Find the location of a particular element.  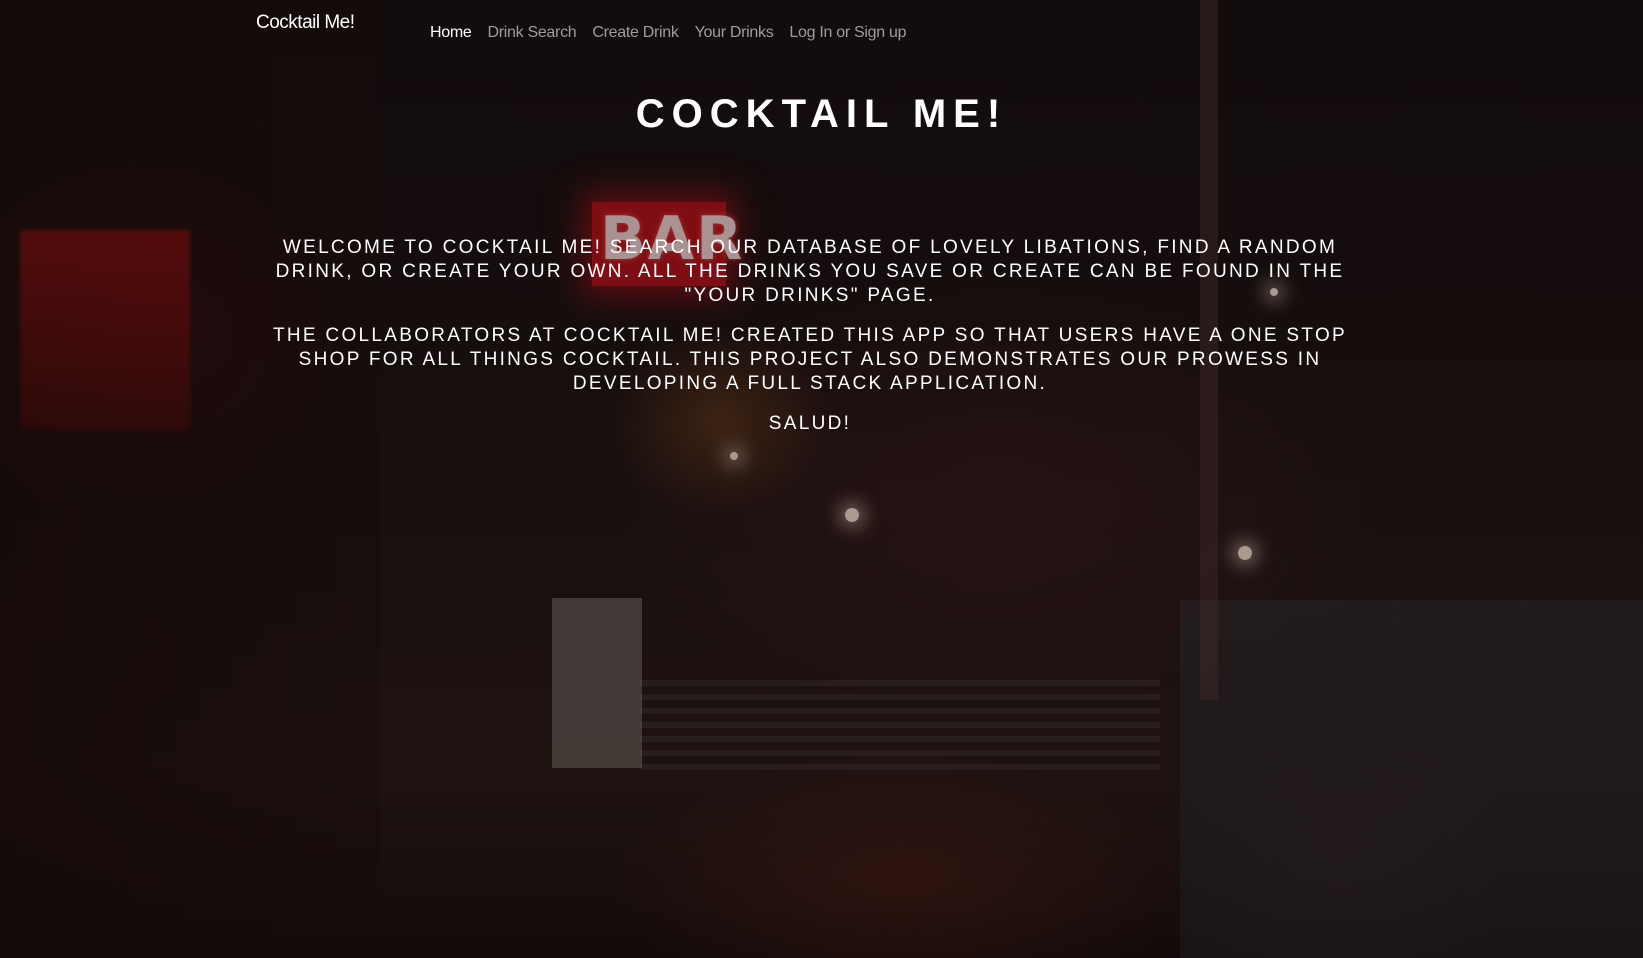

nav-link-drink-search: Drink Search is located at coordinates (531, 33).